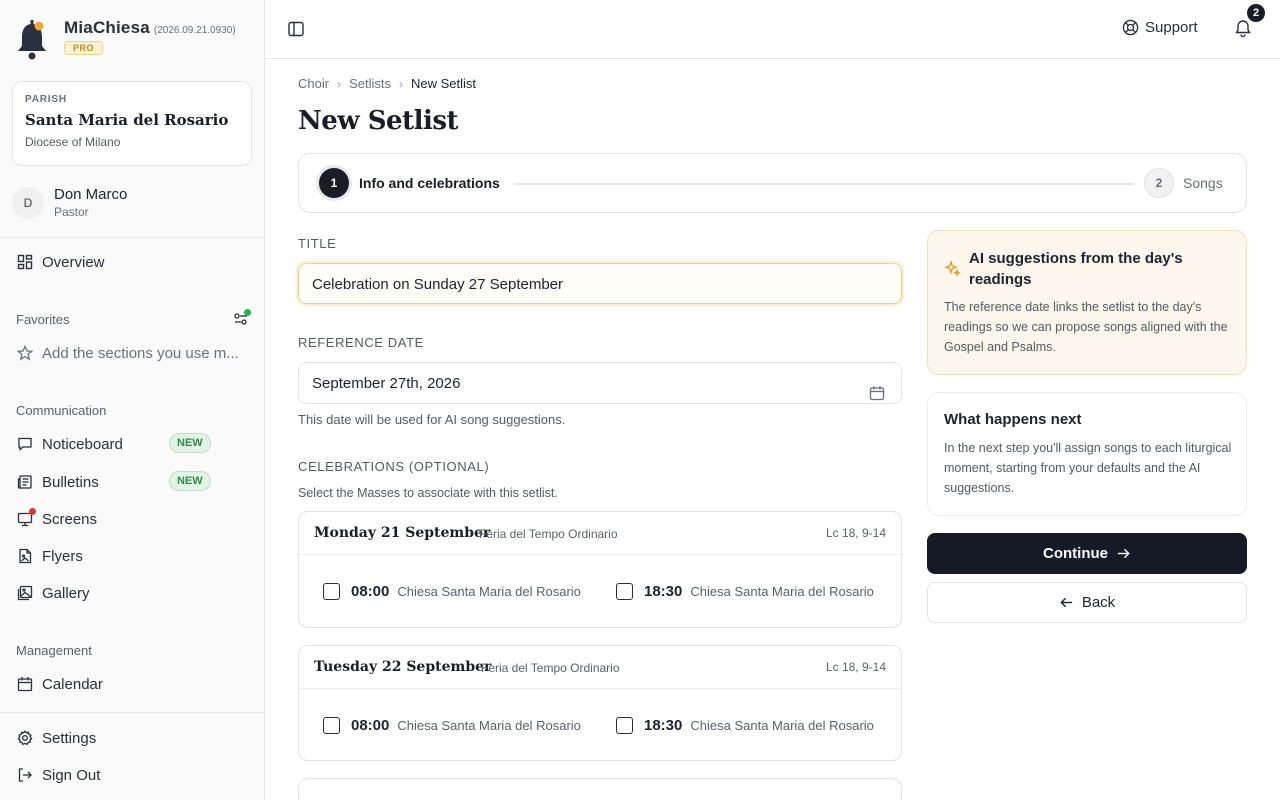 The width and height of the screenshot is (1280, 800). I want to click on communication-label: Communication, so click(61, 410).